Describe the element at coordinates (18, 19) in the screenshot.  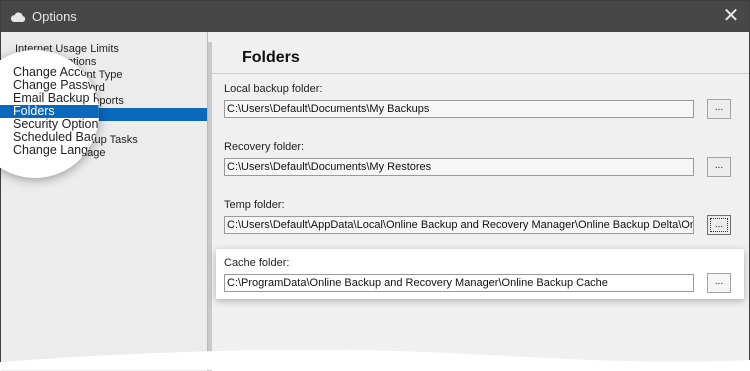
I see `cloud-icon` at that location.